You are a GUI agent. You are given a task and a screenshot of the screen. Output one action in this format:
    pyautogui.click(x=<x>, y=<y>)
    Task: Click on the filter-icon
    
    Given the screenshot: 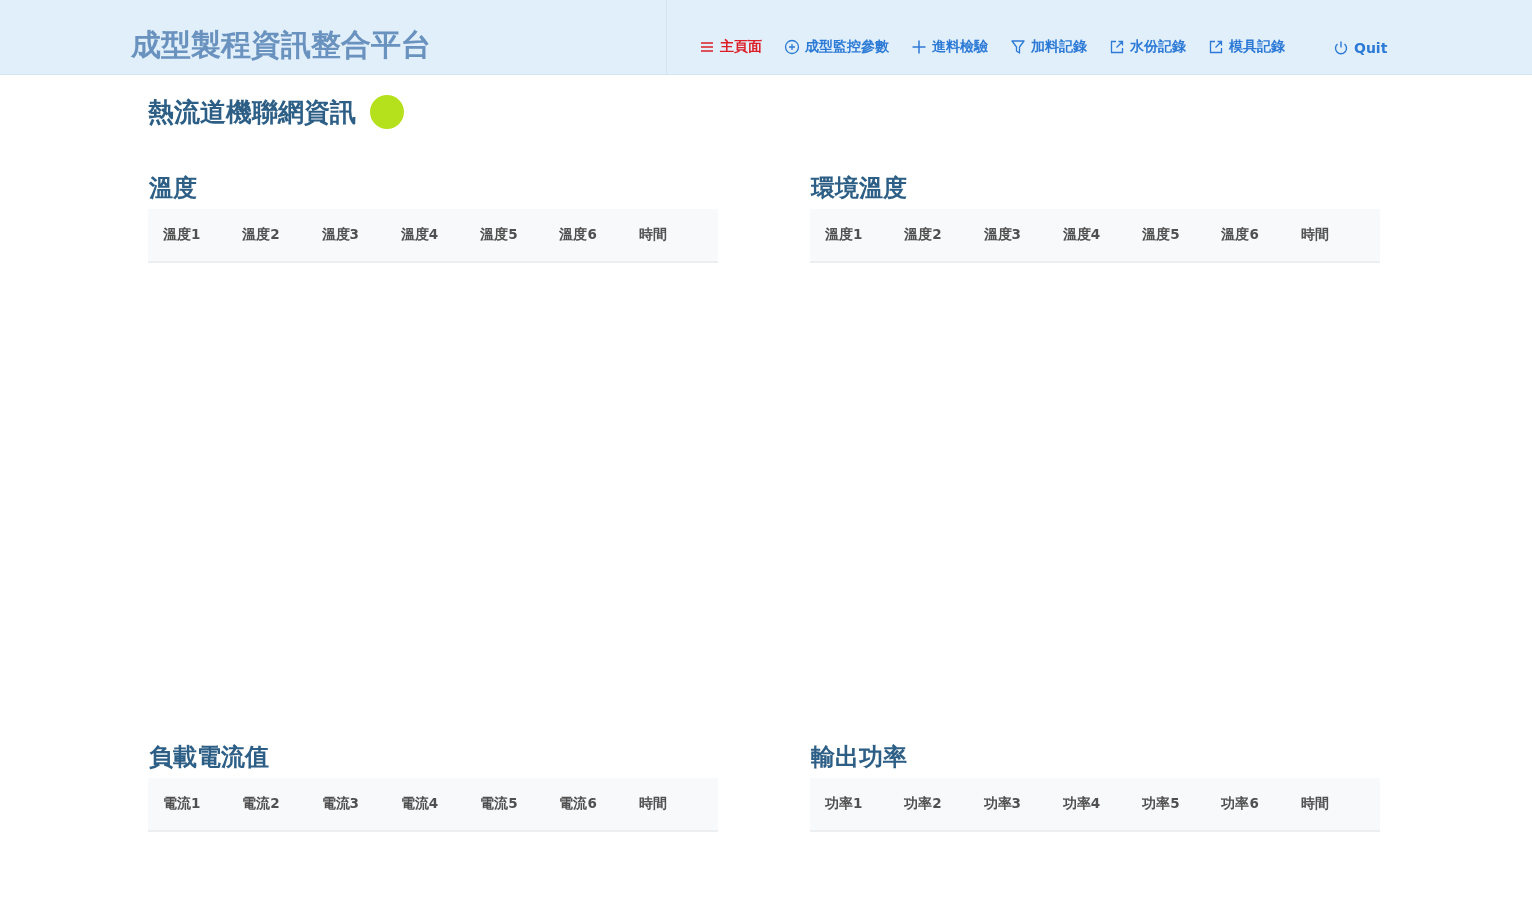 What is the action you would take?
    pyautogui.click(x=1018, y=47)
    